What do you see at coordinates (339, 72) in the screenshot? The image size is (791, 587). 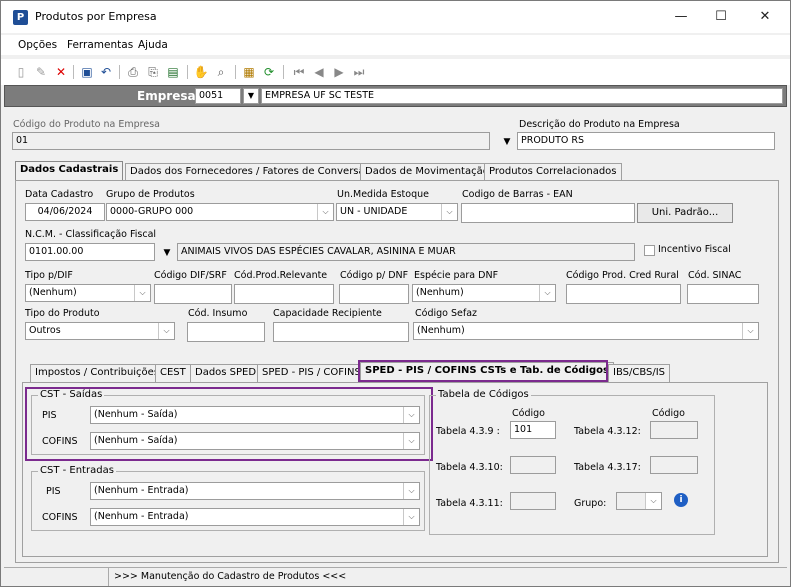 I see `next-record-icon: ▶` at bounding box center [339, 72].